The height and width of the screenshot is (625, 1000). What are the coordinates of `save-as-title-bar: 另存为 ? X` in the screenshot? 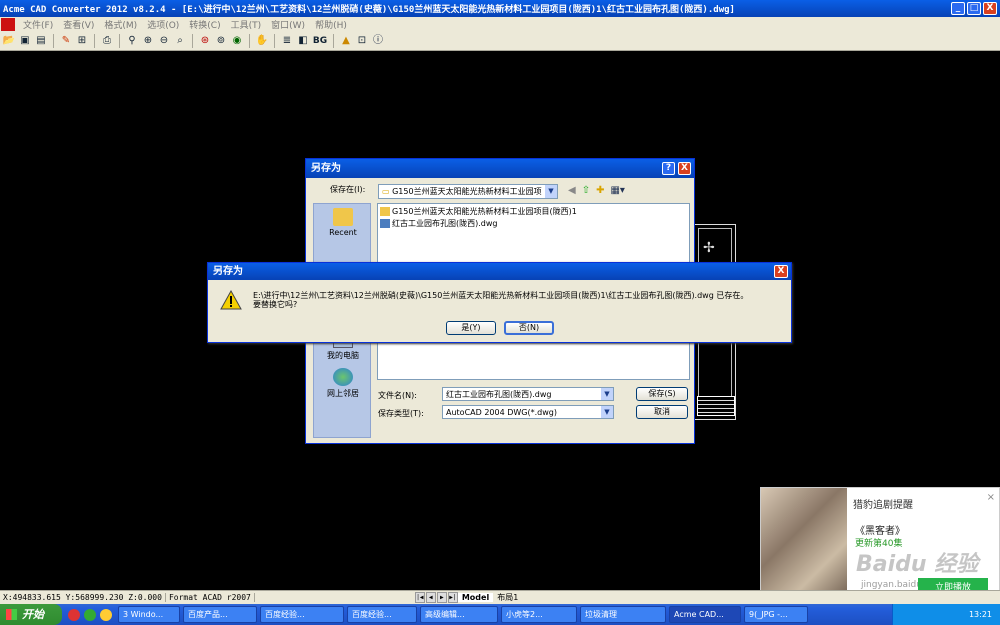 It's located at (500, 168).